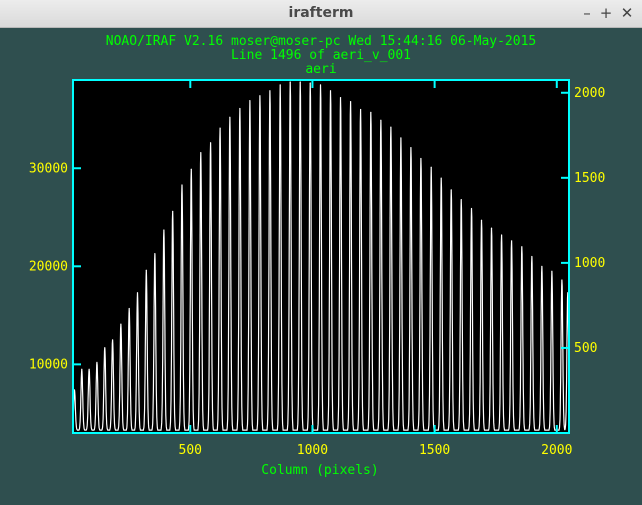 The image size is (642, 505). Describe the element at coordinates (48, 364) in the screenshot. I see `y-left-tick-label-10000: 10000` at that location.